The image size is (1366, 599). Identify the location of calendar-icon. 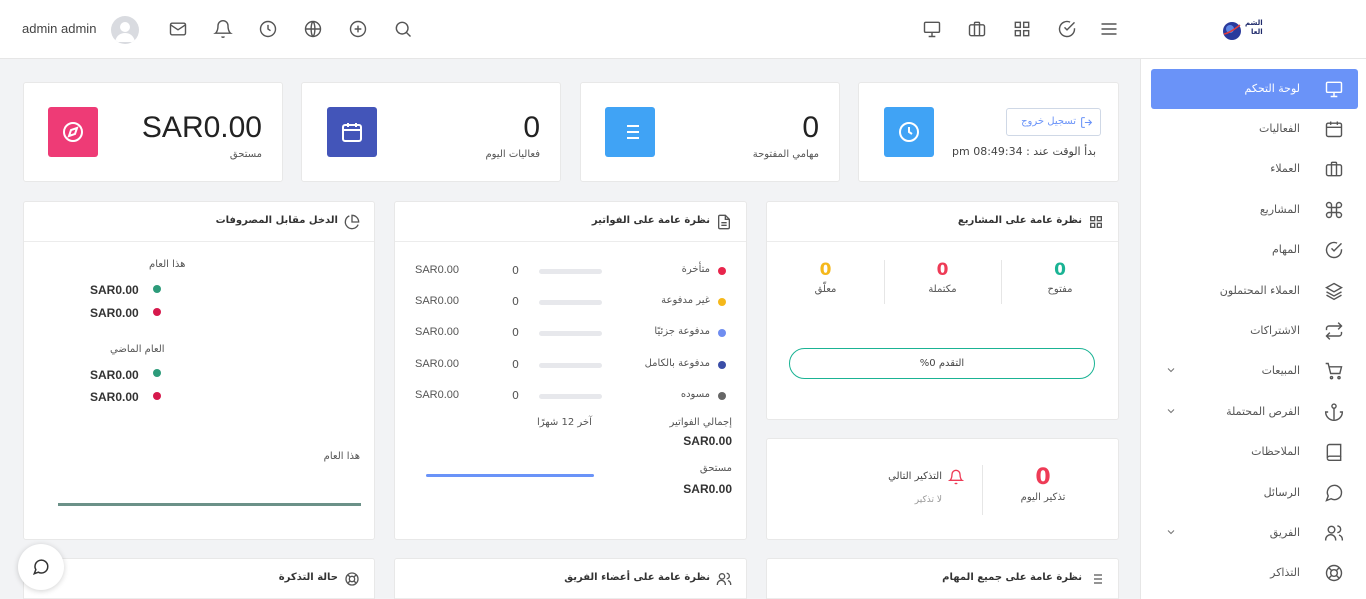
(1334, 129).